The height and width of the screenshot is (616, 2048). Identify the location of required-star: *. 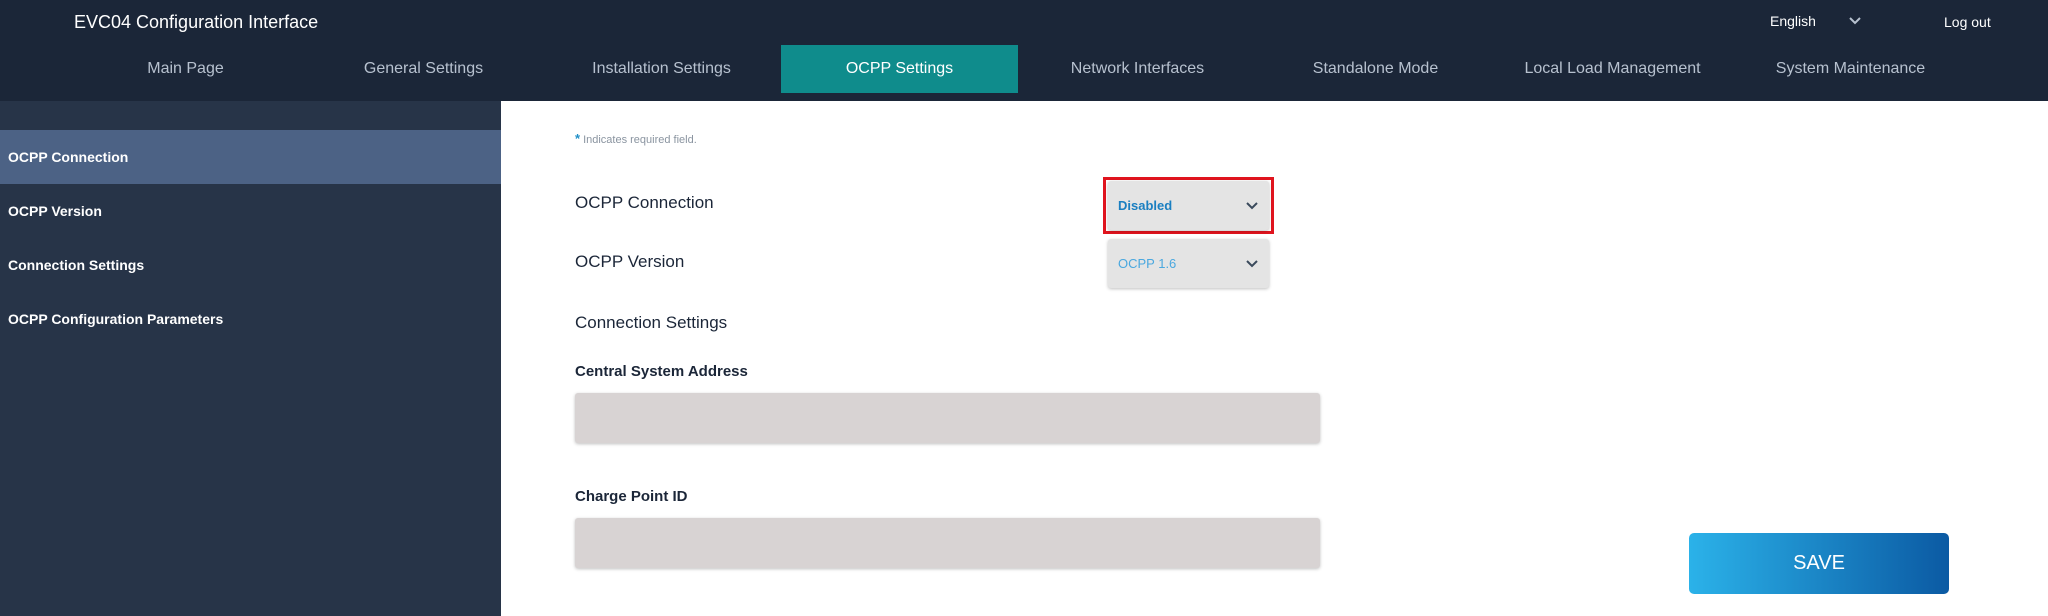
(578, 138).